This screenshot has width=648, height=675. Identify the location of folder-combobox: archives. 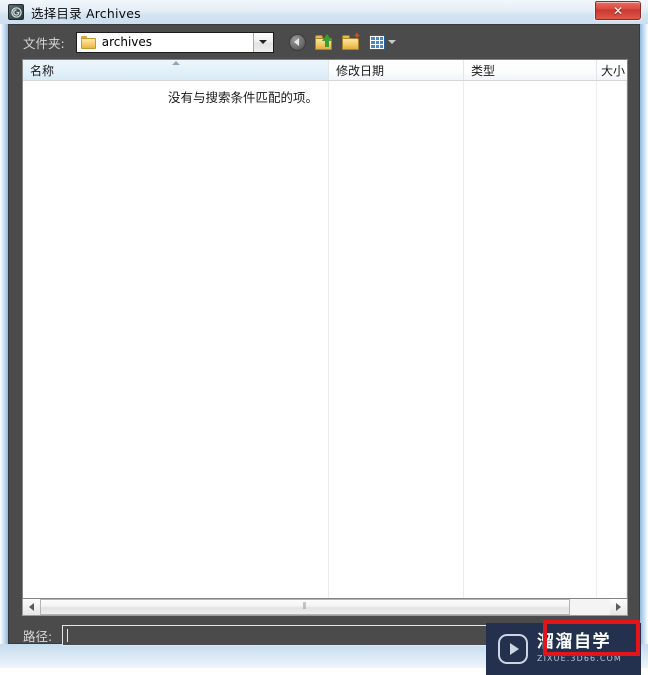
(174, 42).